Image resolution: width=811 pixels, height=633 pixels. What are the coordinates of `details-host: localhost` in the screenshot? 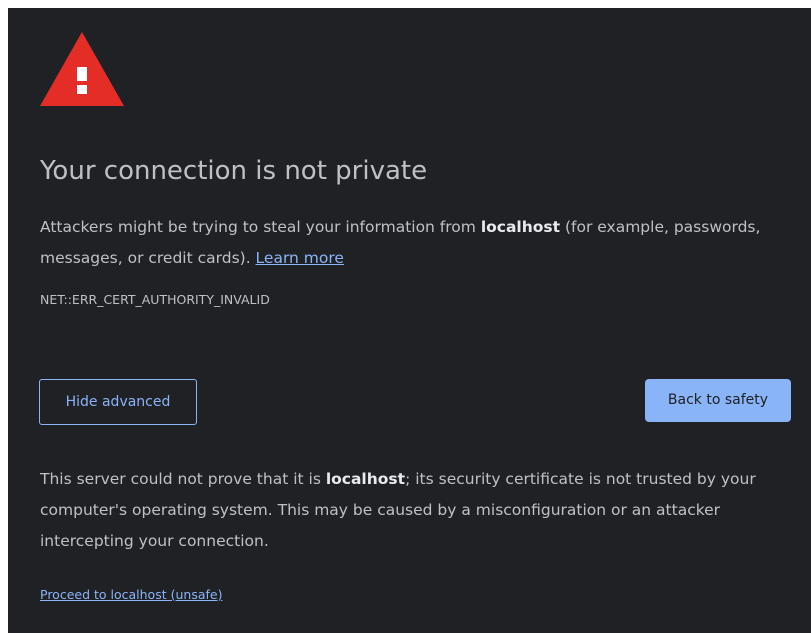 It's located at (365, 479).